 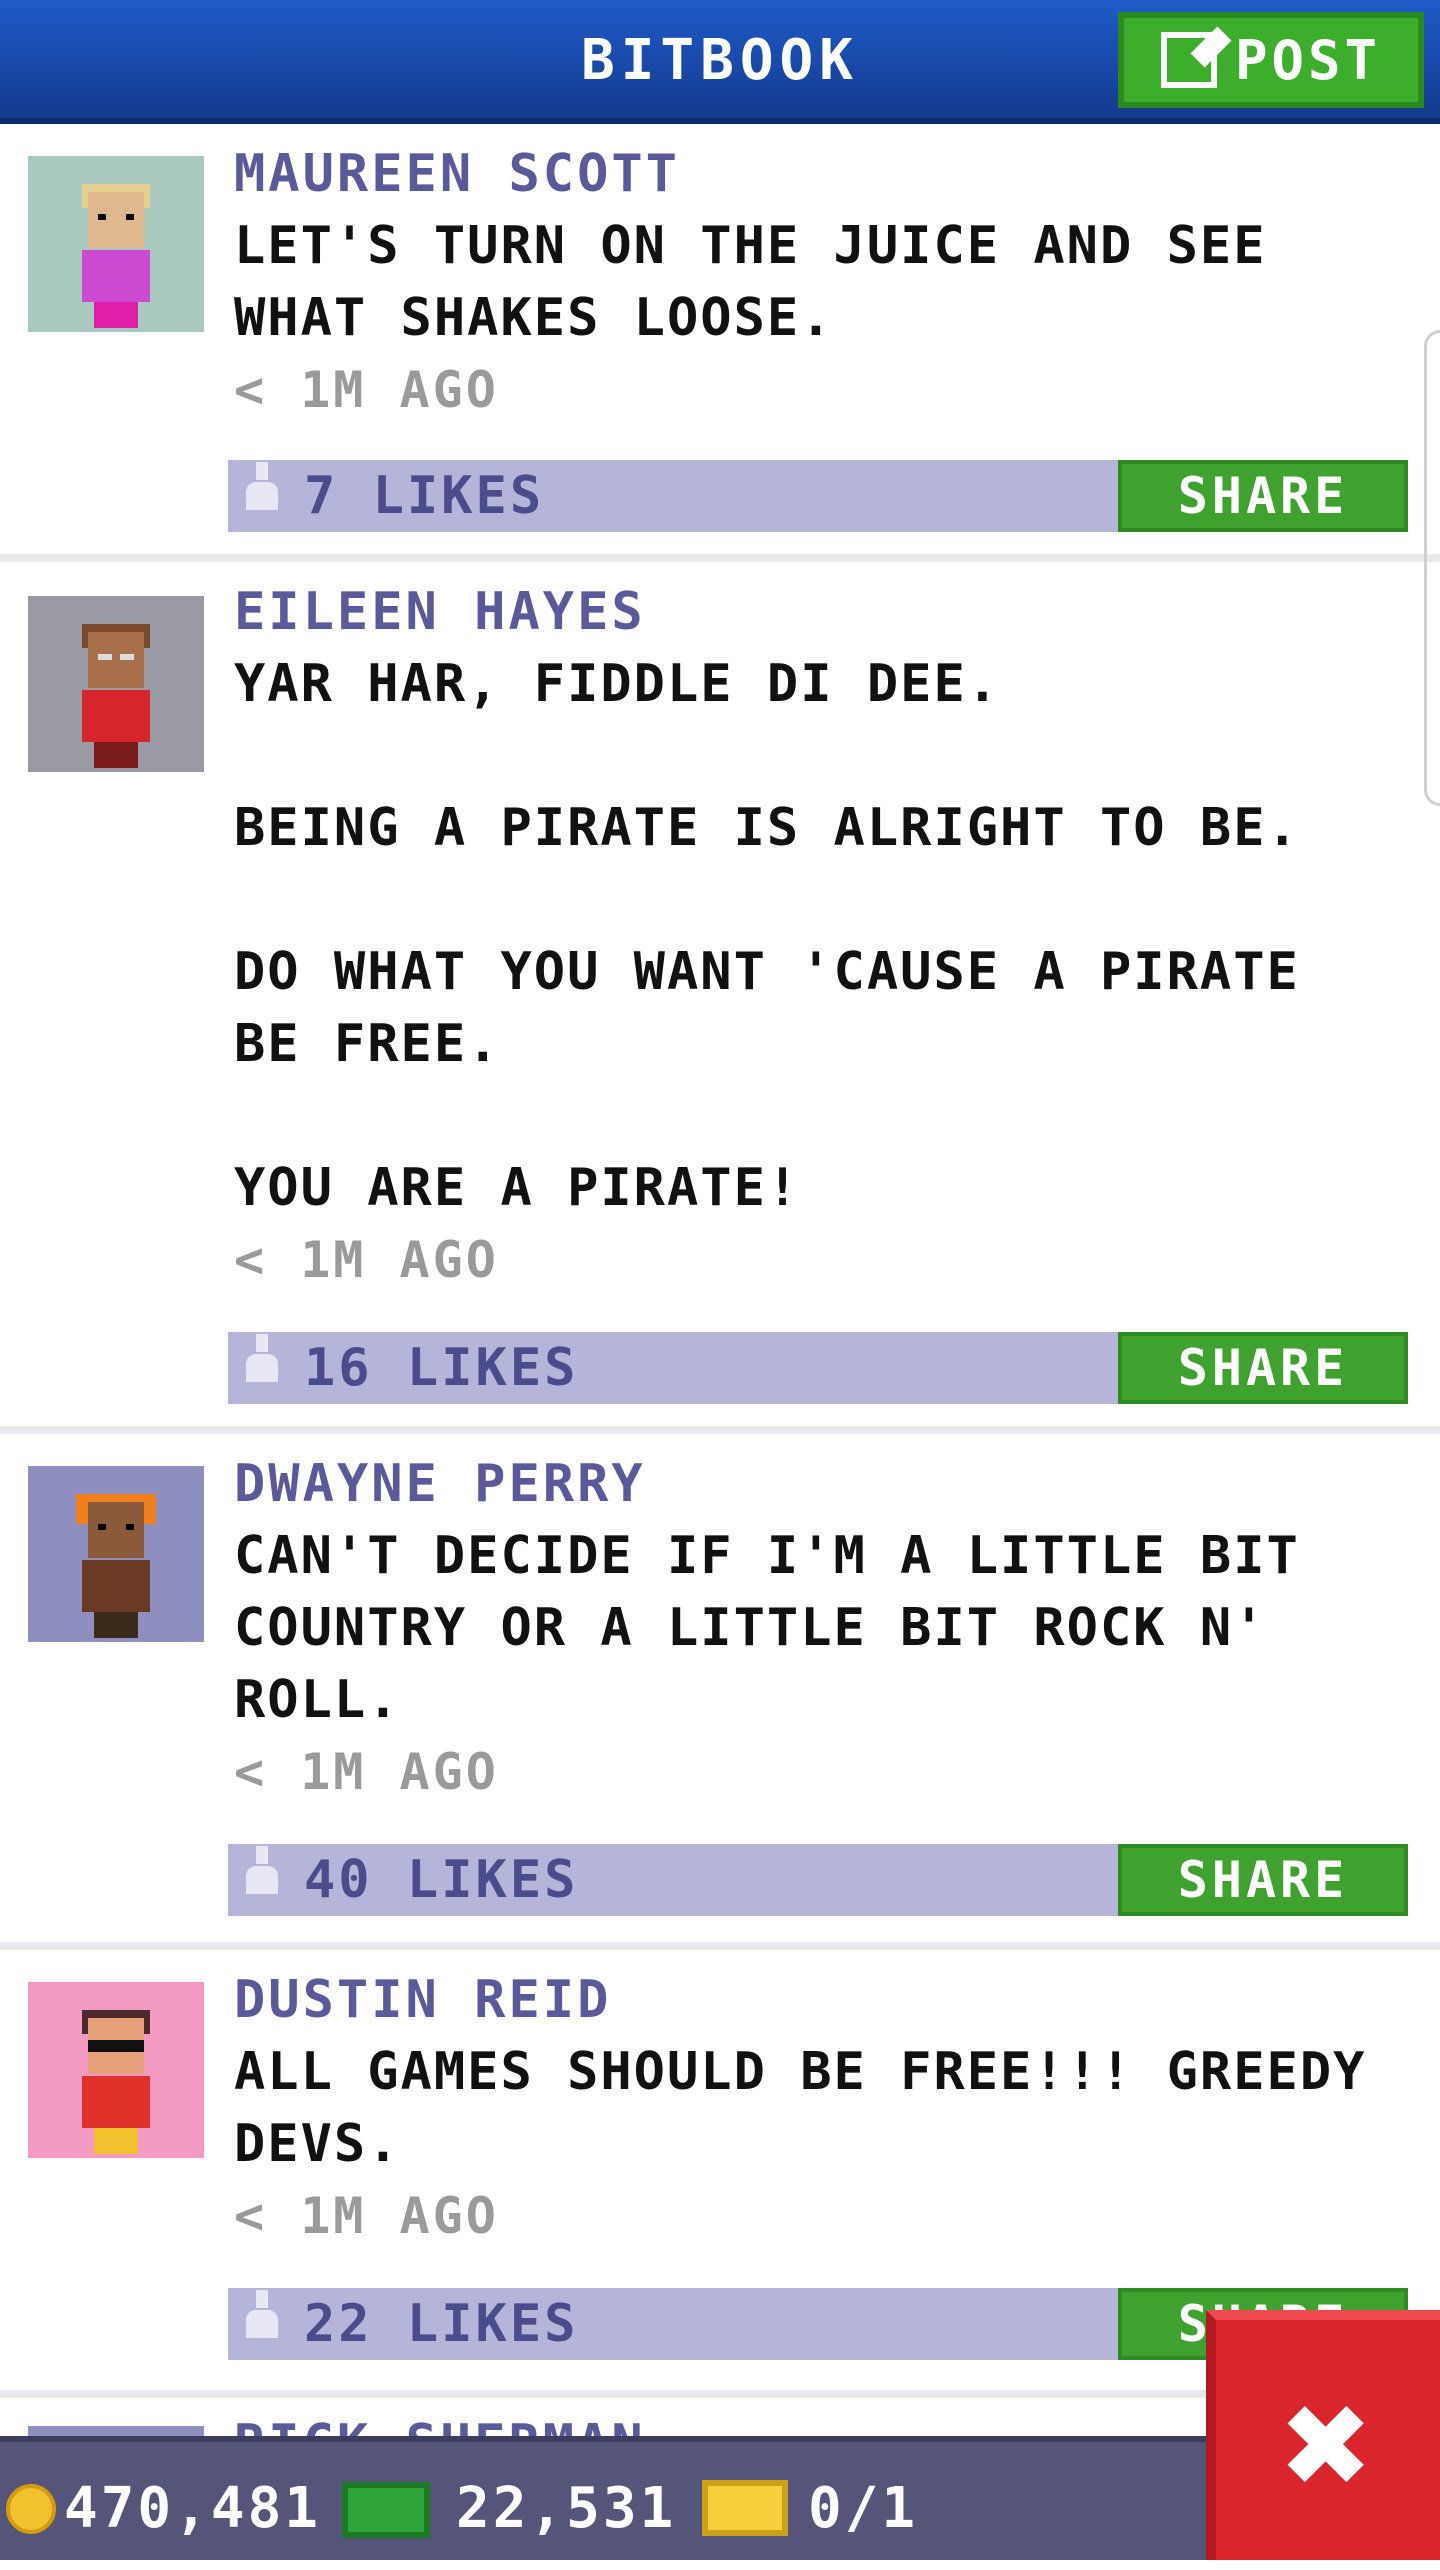 What do you see at coordinates (440, 2422) in the screenshot?
I see `poster-name: RICK SHERMAN` at bounding box center [440, 2422].